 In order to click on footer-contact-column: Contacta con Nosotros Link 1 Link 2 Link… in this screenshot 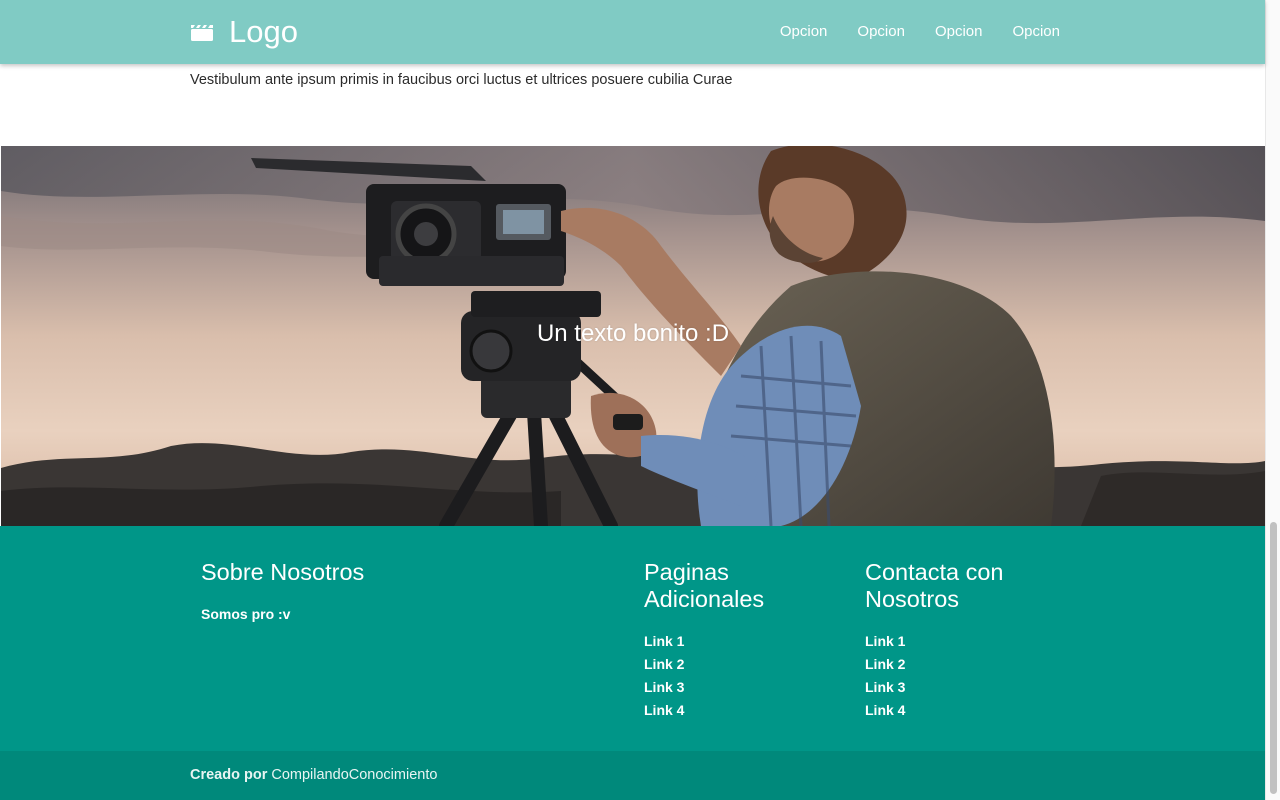, I will do `click(965, 640)`.